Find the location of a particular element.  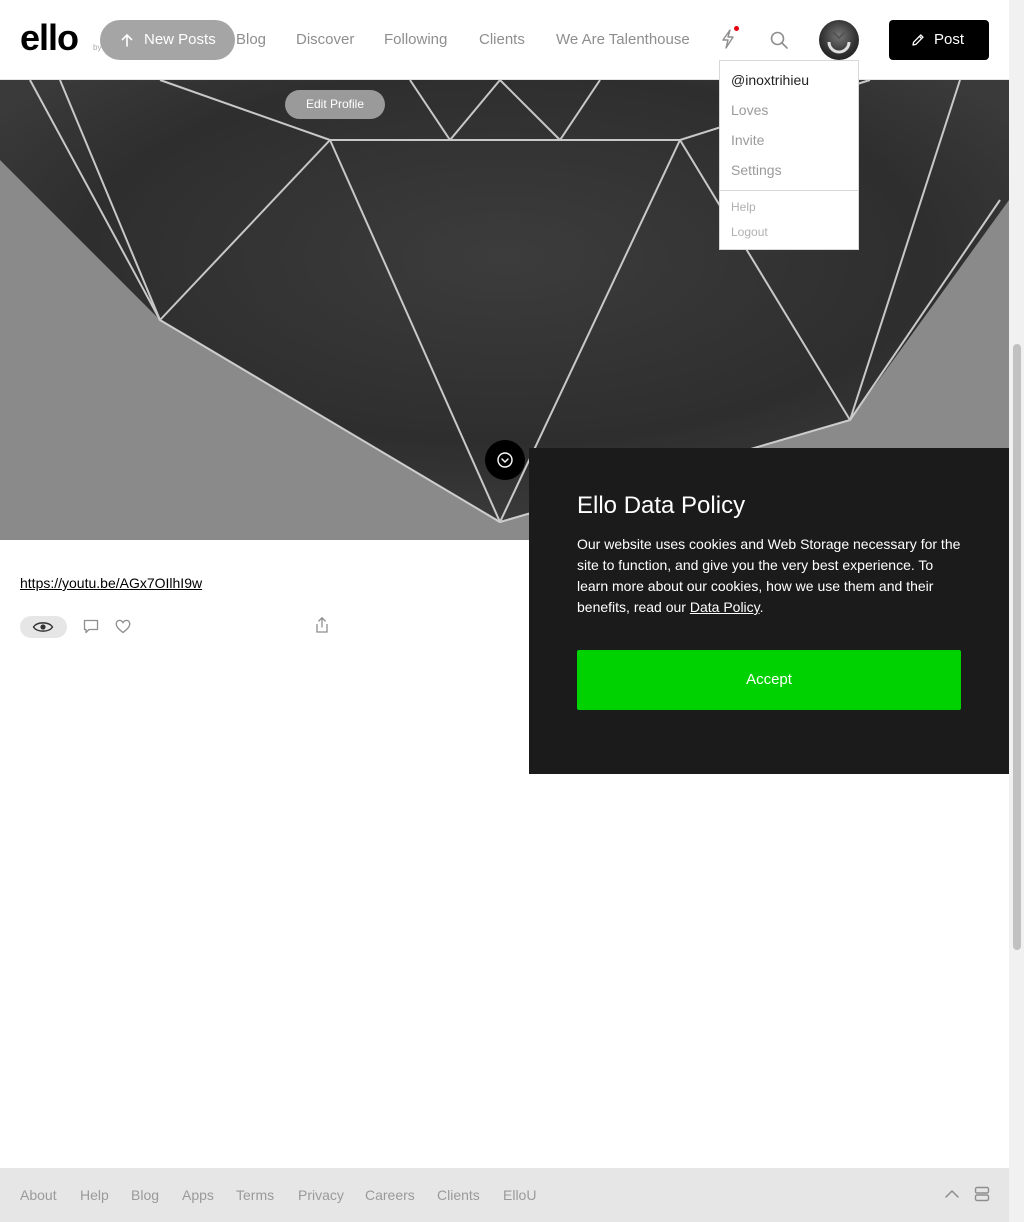

menu-item-help: Help is located at coordinates (743, 207).